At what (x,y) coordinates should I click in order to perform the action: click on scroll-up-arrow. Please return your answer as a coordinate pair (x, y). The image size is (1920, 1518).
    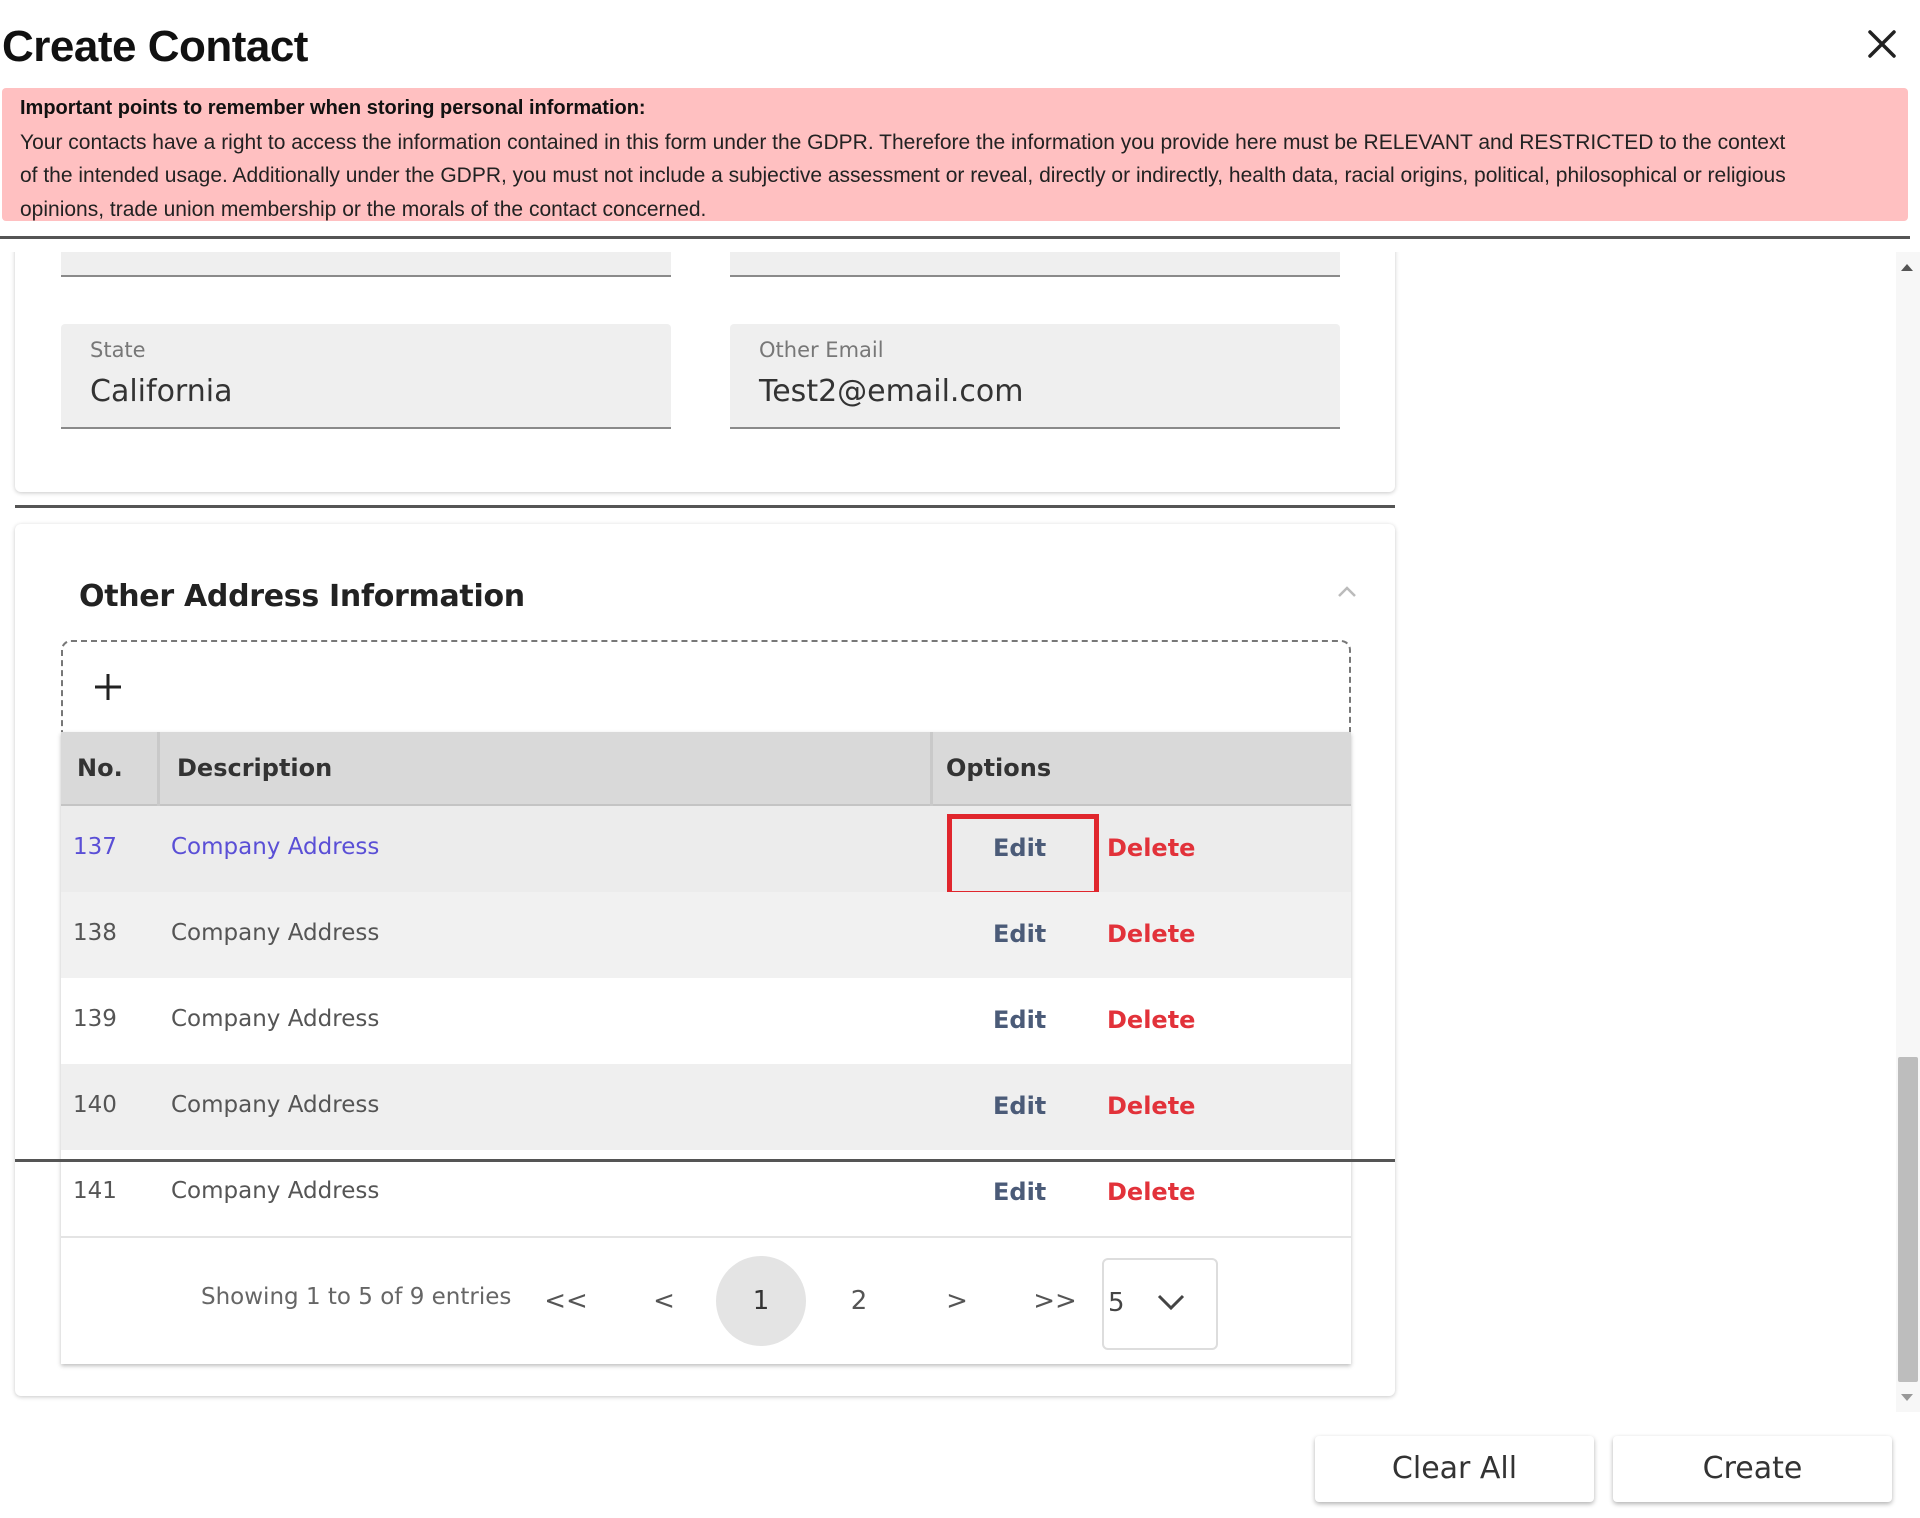
    Looking at the image, I should click on (1907, 267).